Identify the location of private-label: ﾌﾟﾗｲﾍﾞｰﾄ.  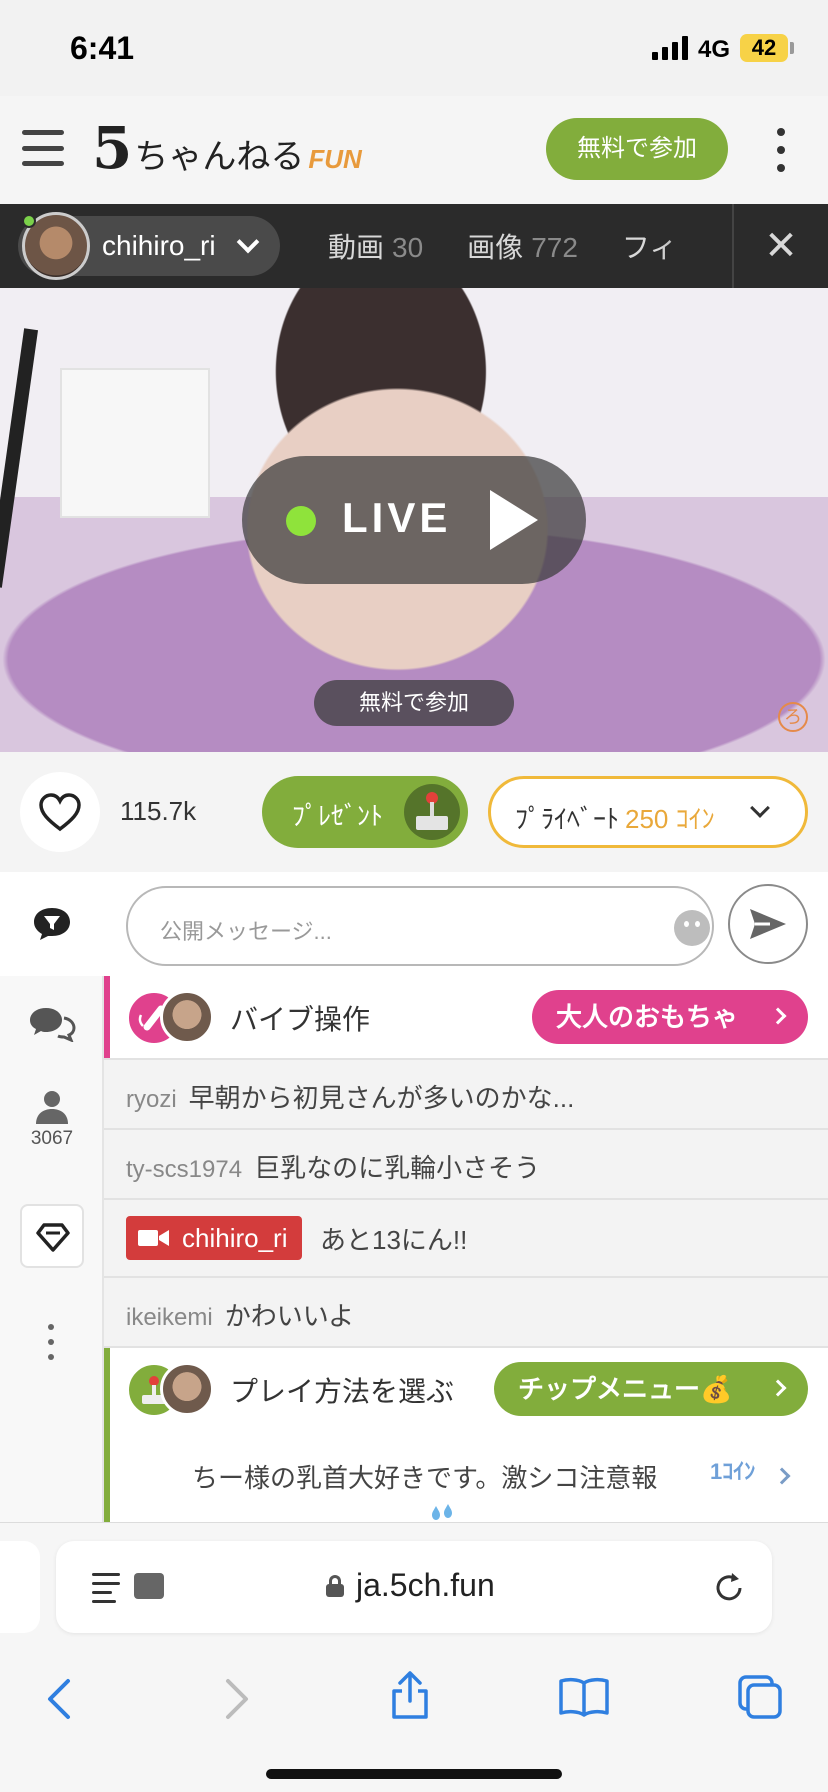
(567, 819).